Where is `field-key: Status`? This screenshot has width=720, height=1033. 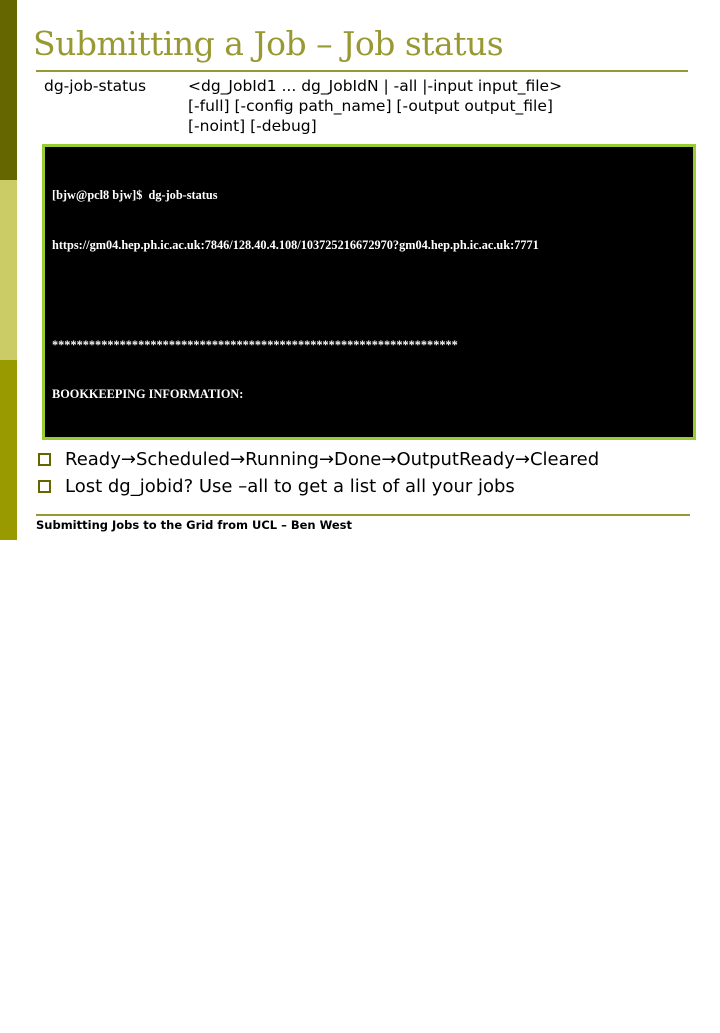
field-key: Status is located at coordinates (68, 742).